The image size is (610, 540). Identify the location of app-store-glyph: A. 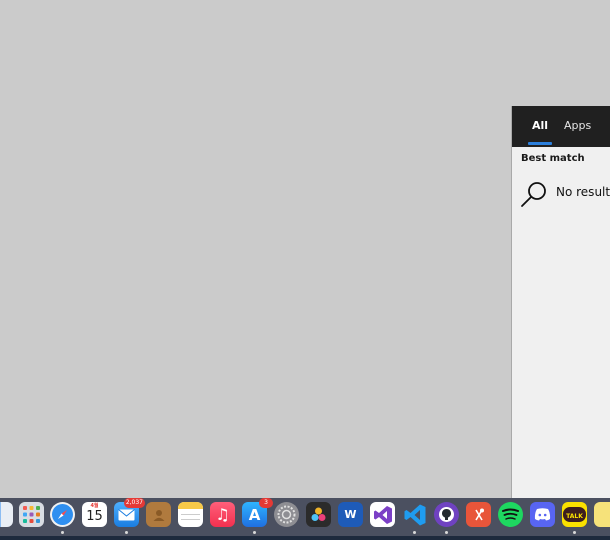
(254, 514).